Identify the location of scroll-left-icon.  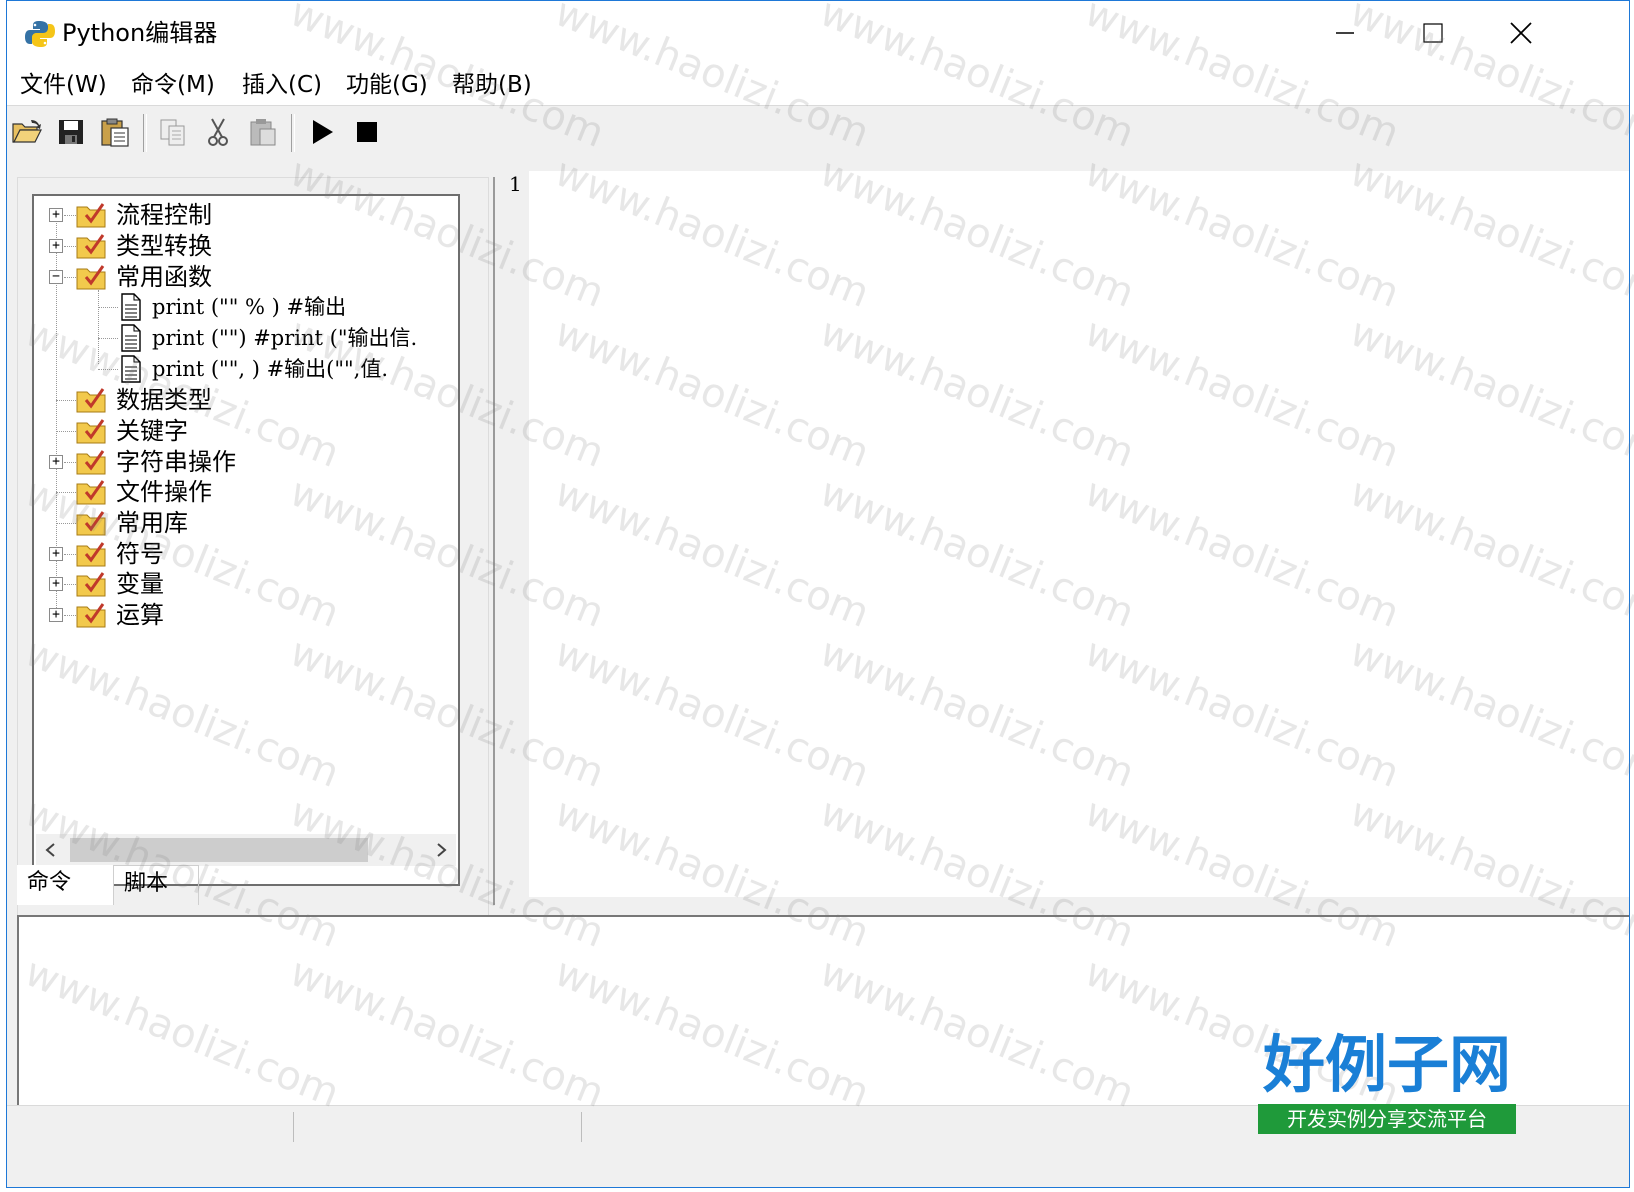
(51, 850).